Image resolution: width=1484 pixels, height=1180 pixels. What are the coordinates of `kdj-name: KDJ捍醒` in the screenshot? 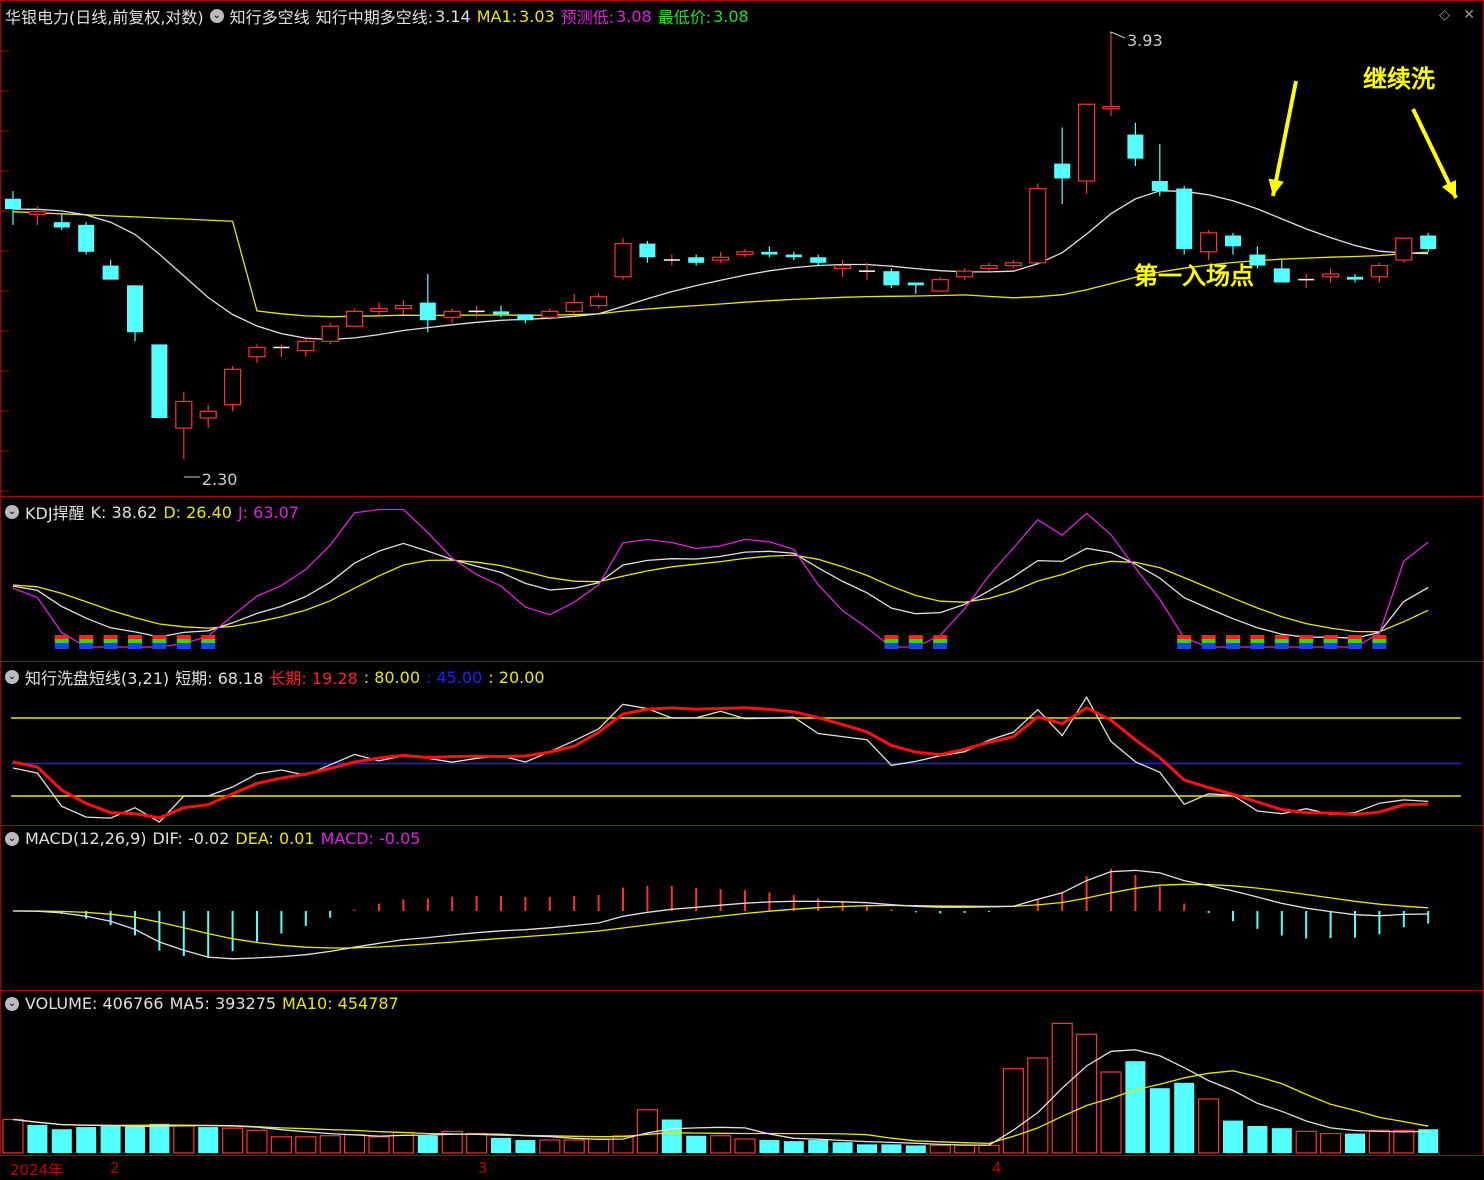 It's located at (55, 512).